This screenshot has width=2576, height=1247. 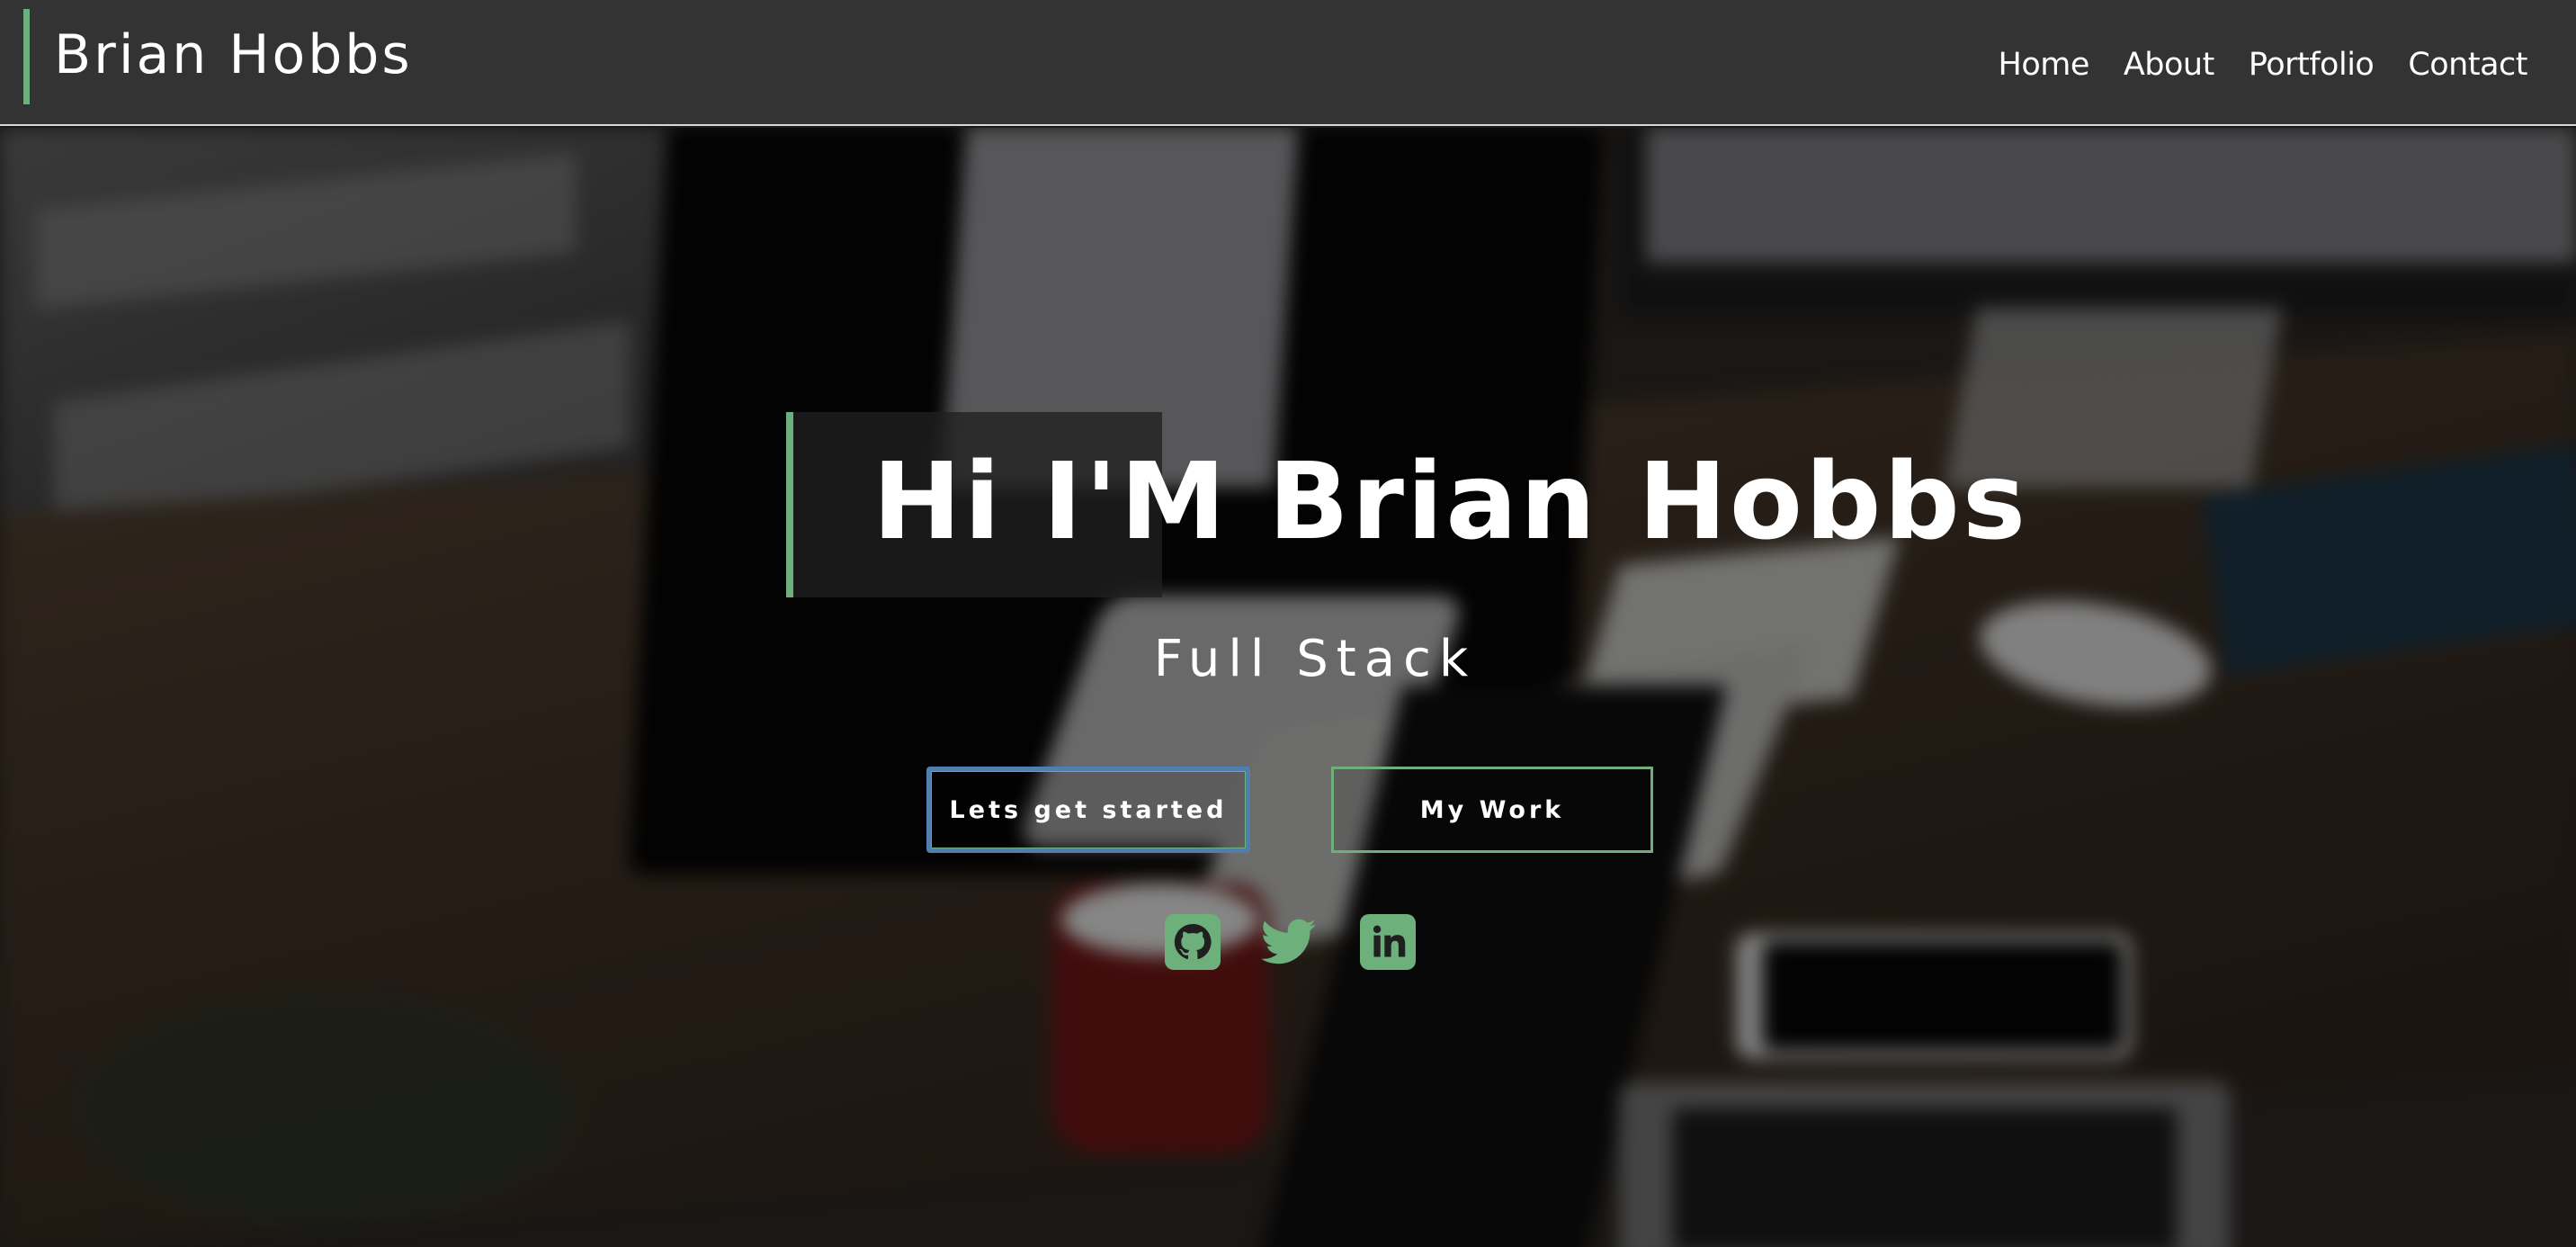 What do you see at coordinates (1450, 501) in the screenshot?
I see `hero-headline: Hi I'M Brian Hobbs` at bounding box center [1450, 501].